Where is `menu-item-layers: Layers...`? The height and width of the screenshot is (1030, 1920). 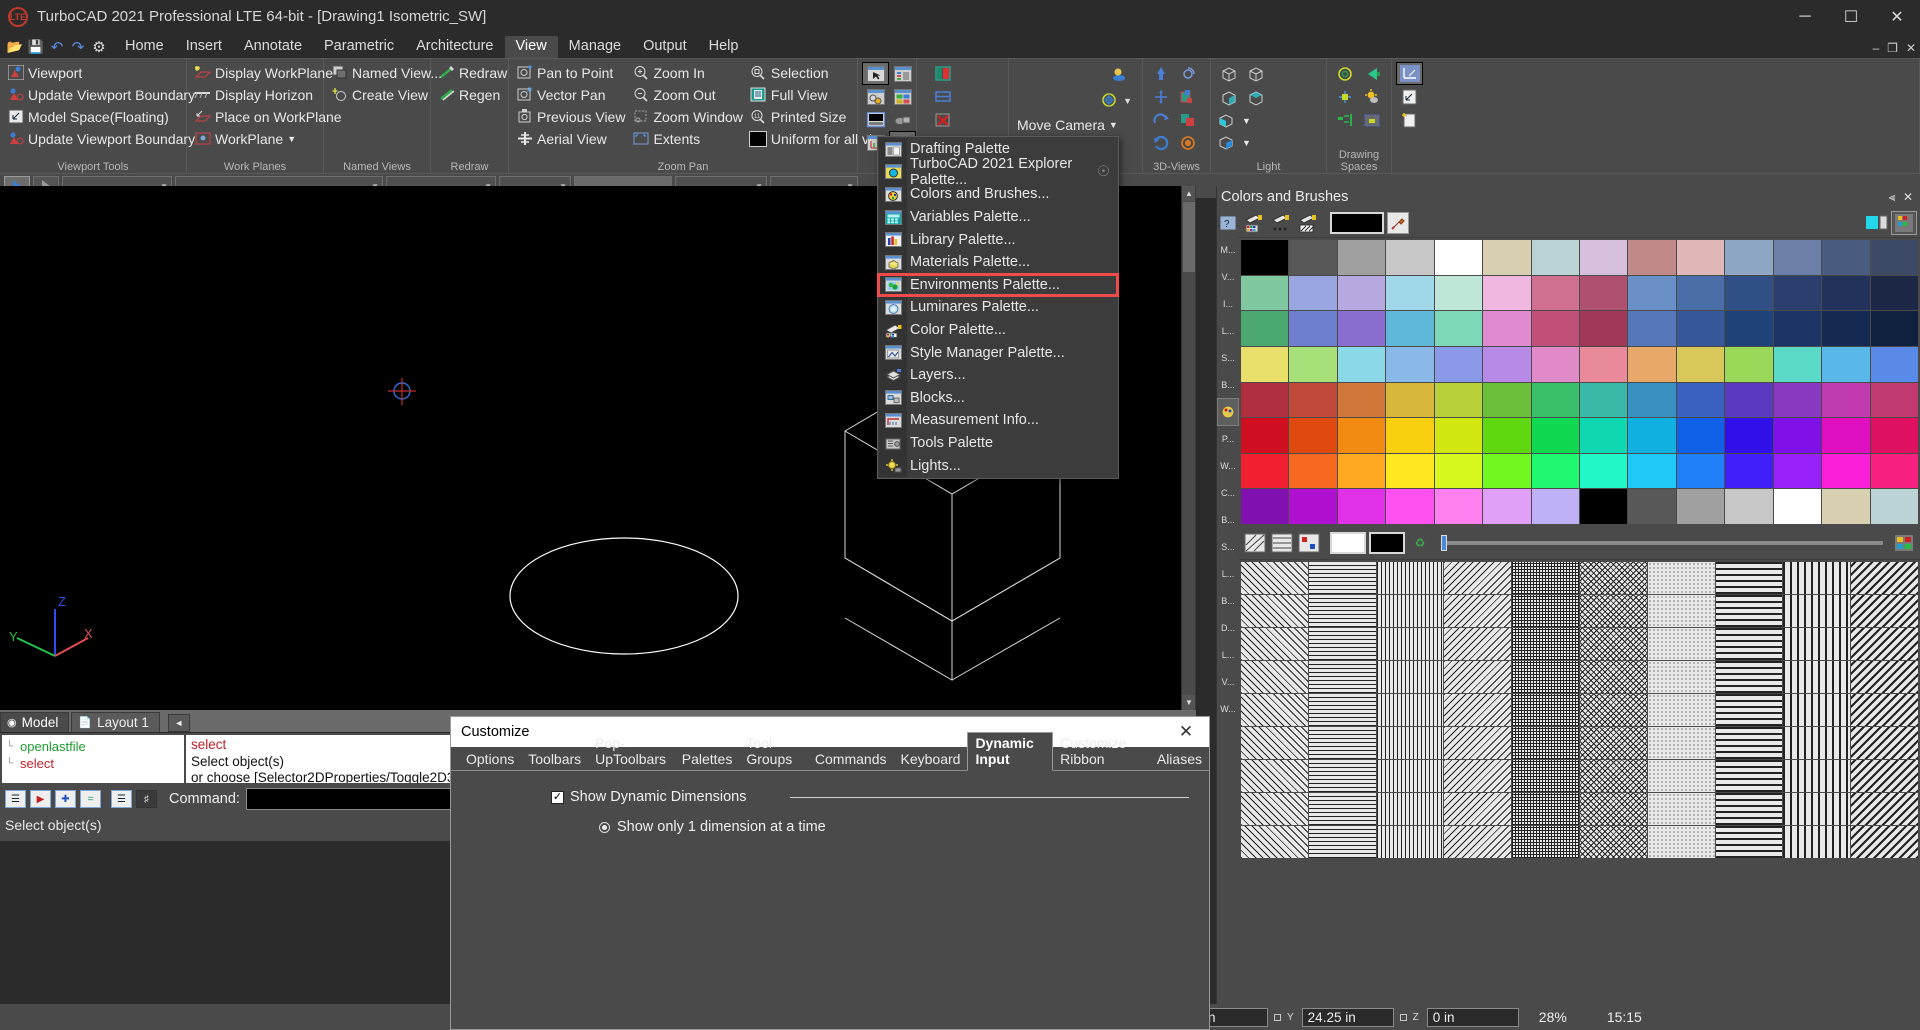
menu-item-layers: Layers... is located at coordinates (998, 375).